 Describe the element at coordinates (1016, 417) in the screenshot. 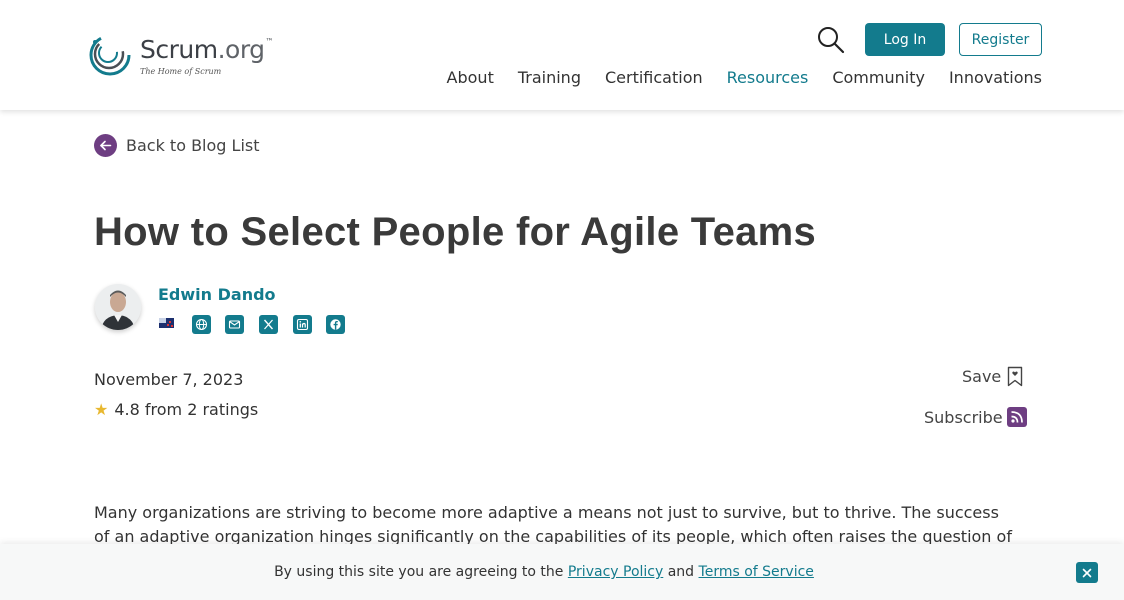

I see `rss-icon` at that location.